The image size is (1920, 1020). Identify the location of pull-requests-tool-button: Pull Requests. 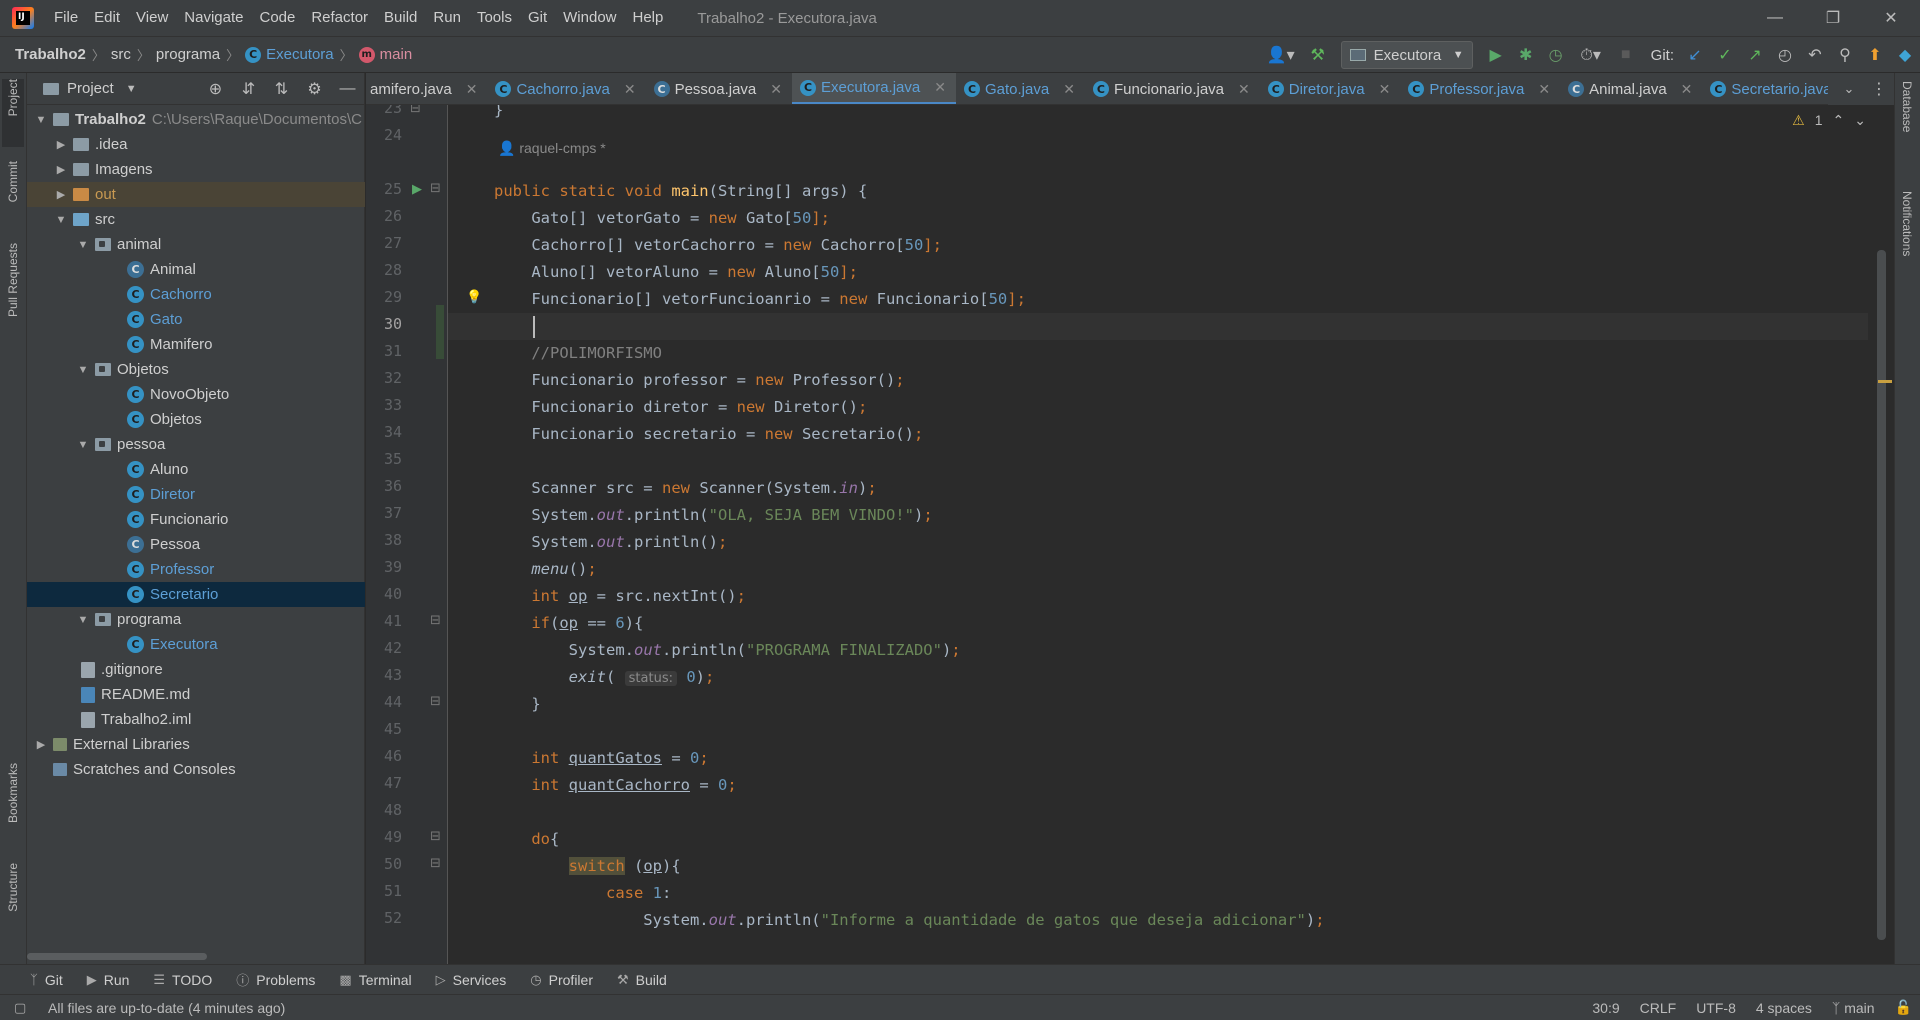
(13, 298).